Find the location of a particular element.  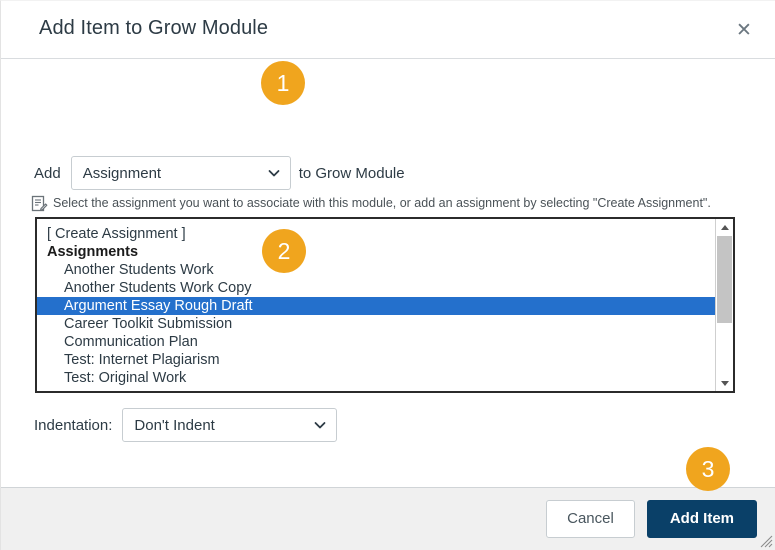

scrollbar-thumb is located at coordinates (724, 279).